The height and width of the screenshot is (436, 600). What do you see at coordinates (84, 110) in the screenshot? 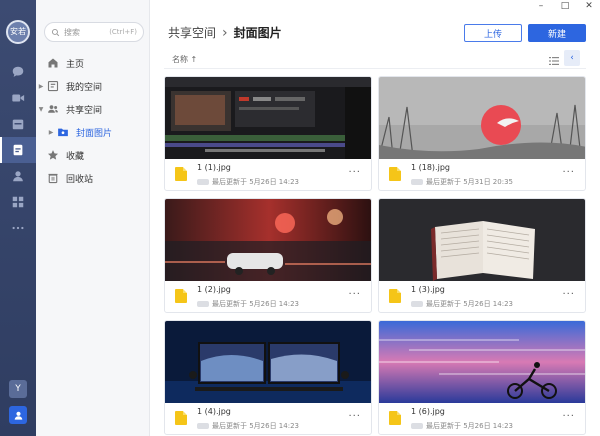
I see `sidebar-item-label: 共享空间` at bounding box center [84, 110].